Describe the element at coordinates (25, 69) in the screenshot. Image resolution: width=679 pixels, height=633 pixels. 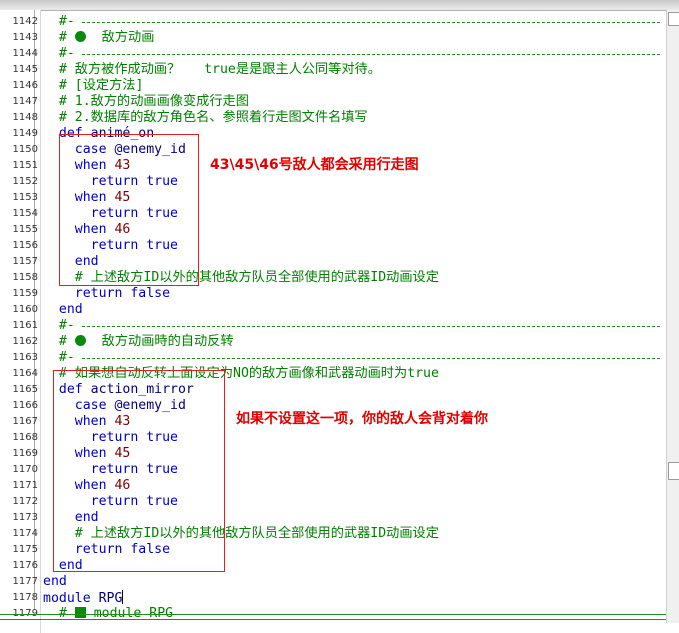
I see `line-number: 1145` at that location.